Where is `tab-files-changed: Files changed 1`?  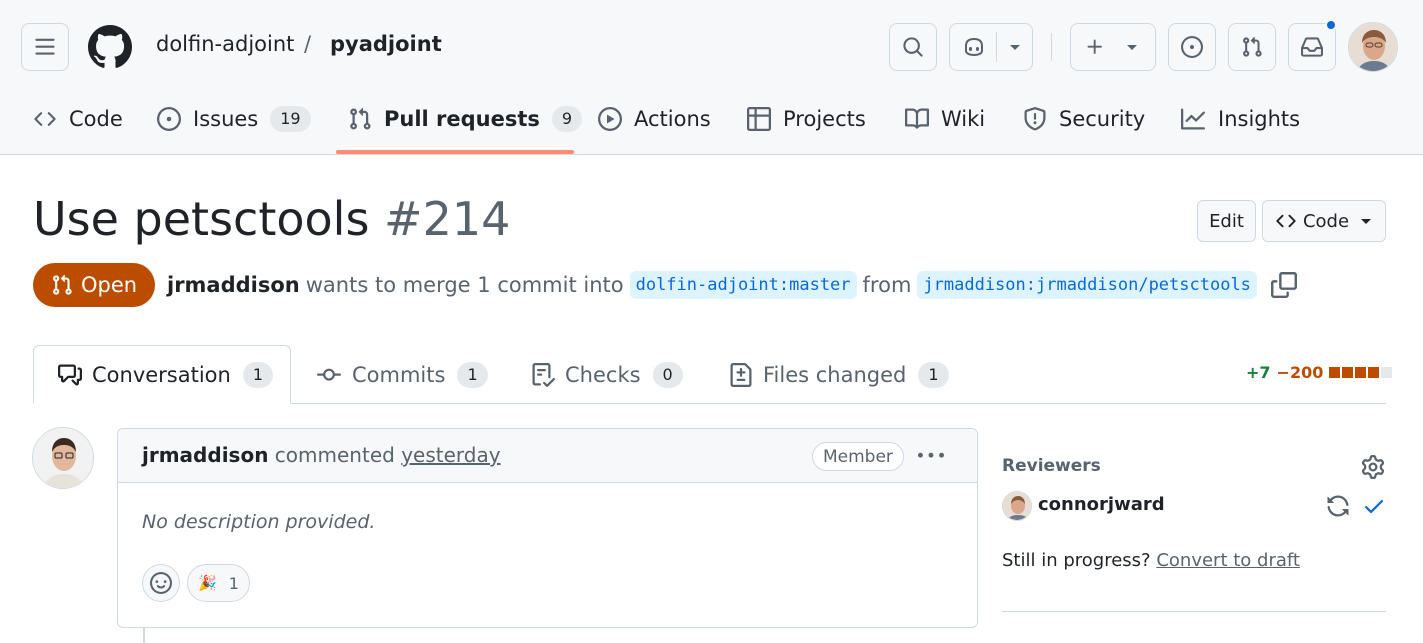 tab-files-changed: Files changed 1 is located at coordinates (839, 374).